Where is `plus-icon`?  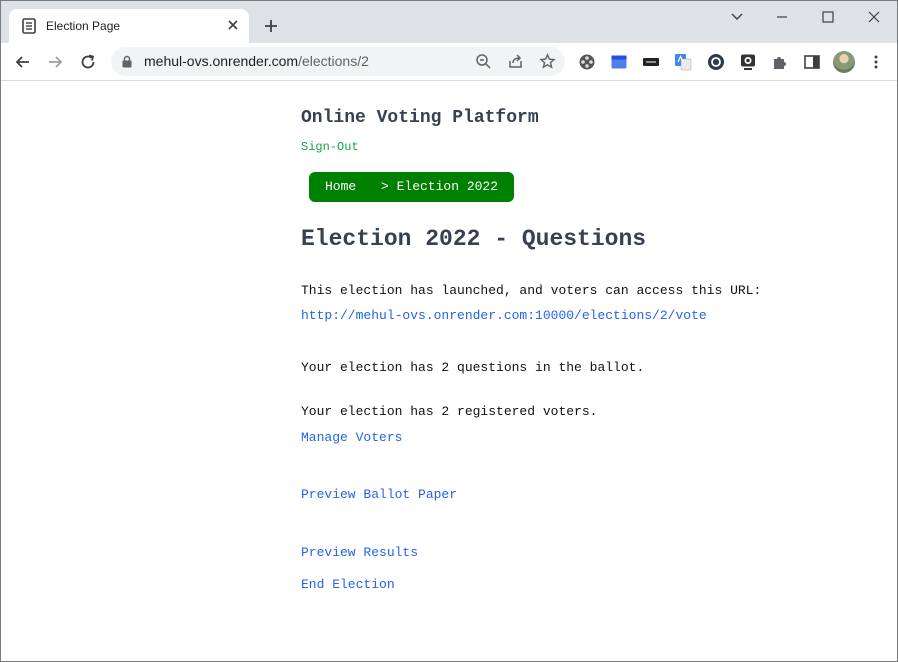
plus-icon is located at coordinates (271, 26).